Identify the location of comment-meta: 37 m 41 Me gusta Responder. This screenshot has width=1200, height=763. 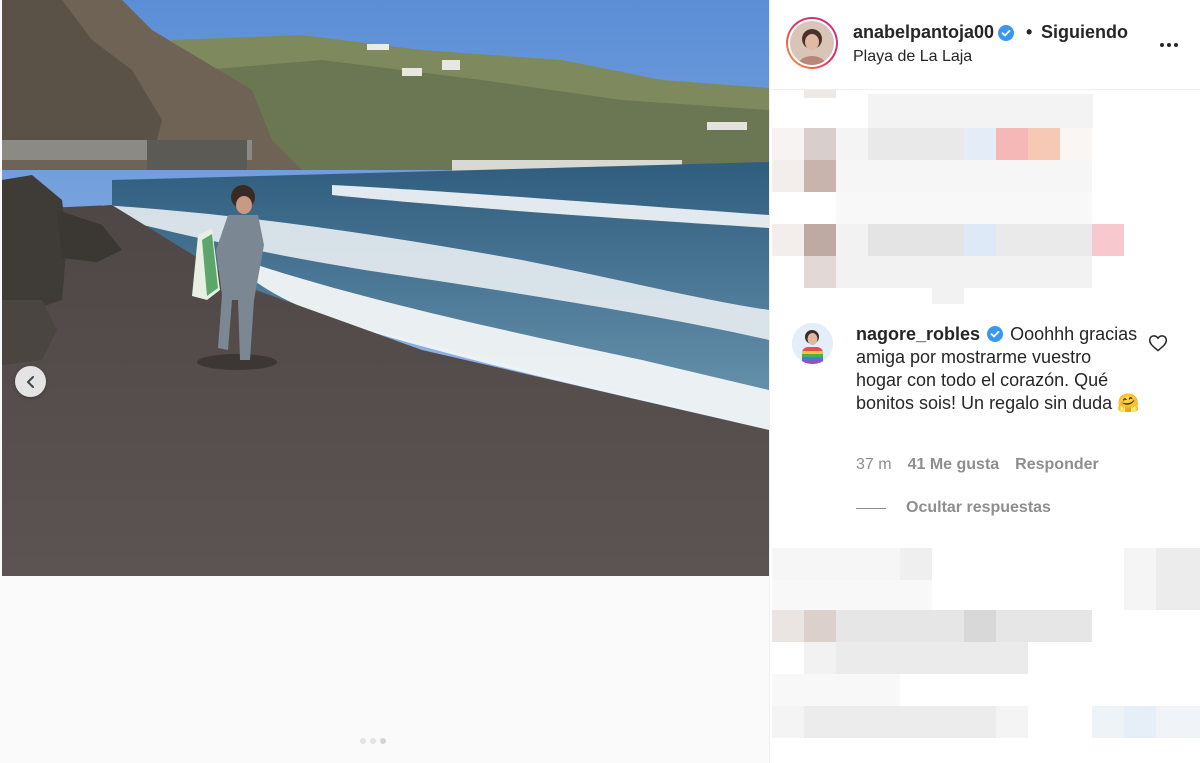
(977, 465).